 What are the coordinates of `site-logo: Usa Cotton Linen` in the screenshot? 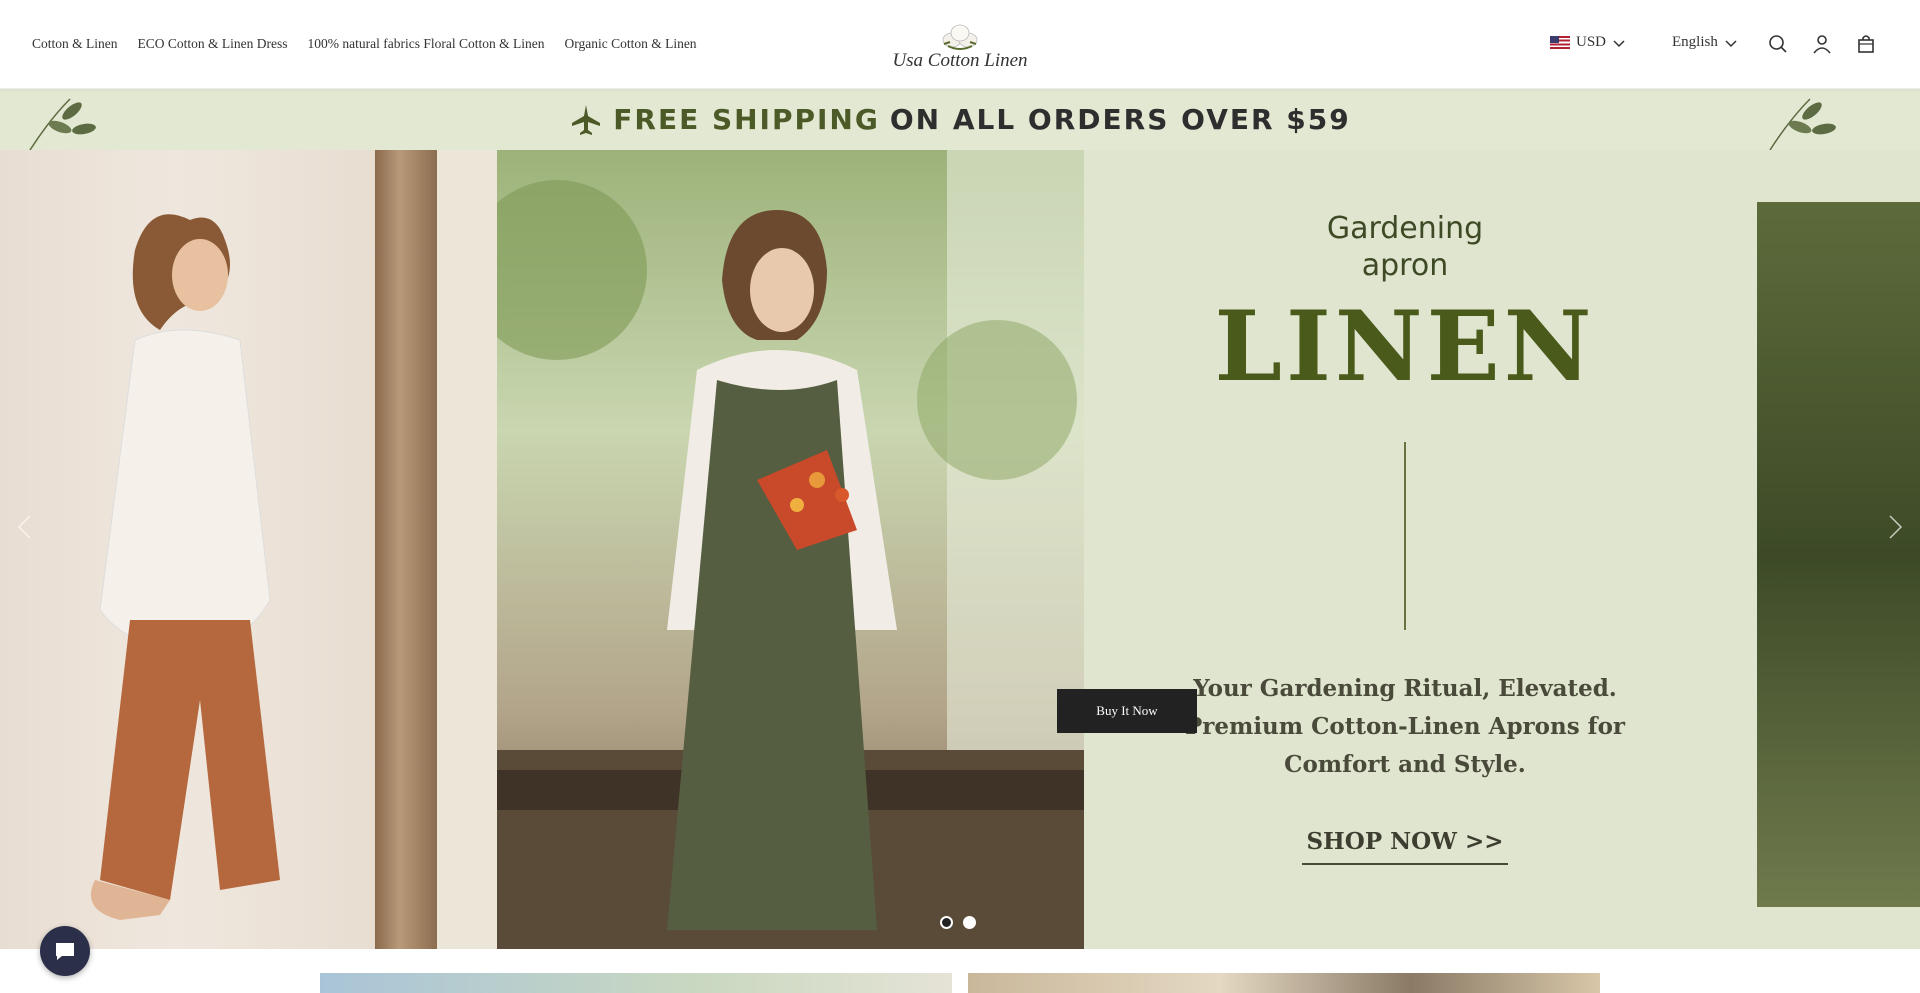 It's located at (960, 48).